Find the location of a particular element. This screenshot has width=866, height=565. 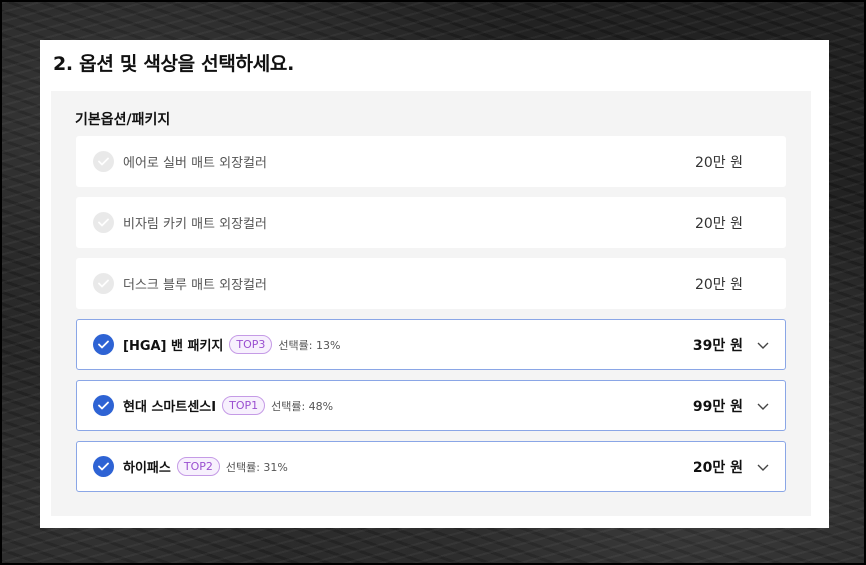

option-price: 99만 원 is located at coordinates (717, 406).